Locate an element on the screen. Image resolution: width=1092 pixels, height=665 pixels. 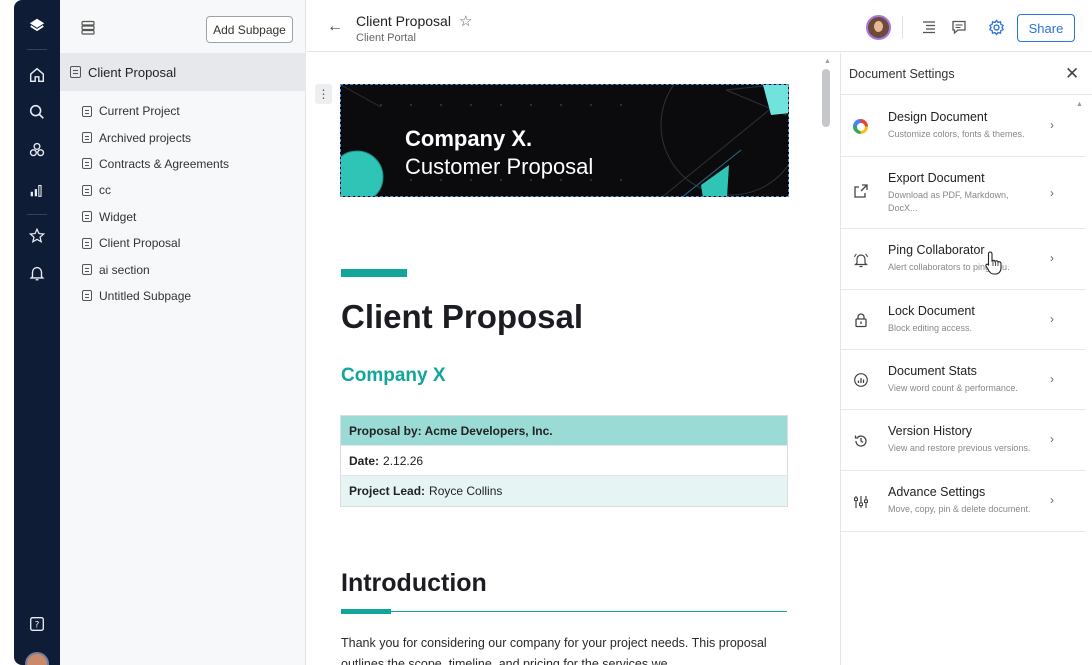
document-title: Client Proposal is located at coordinates (403, 21).